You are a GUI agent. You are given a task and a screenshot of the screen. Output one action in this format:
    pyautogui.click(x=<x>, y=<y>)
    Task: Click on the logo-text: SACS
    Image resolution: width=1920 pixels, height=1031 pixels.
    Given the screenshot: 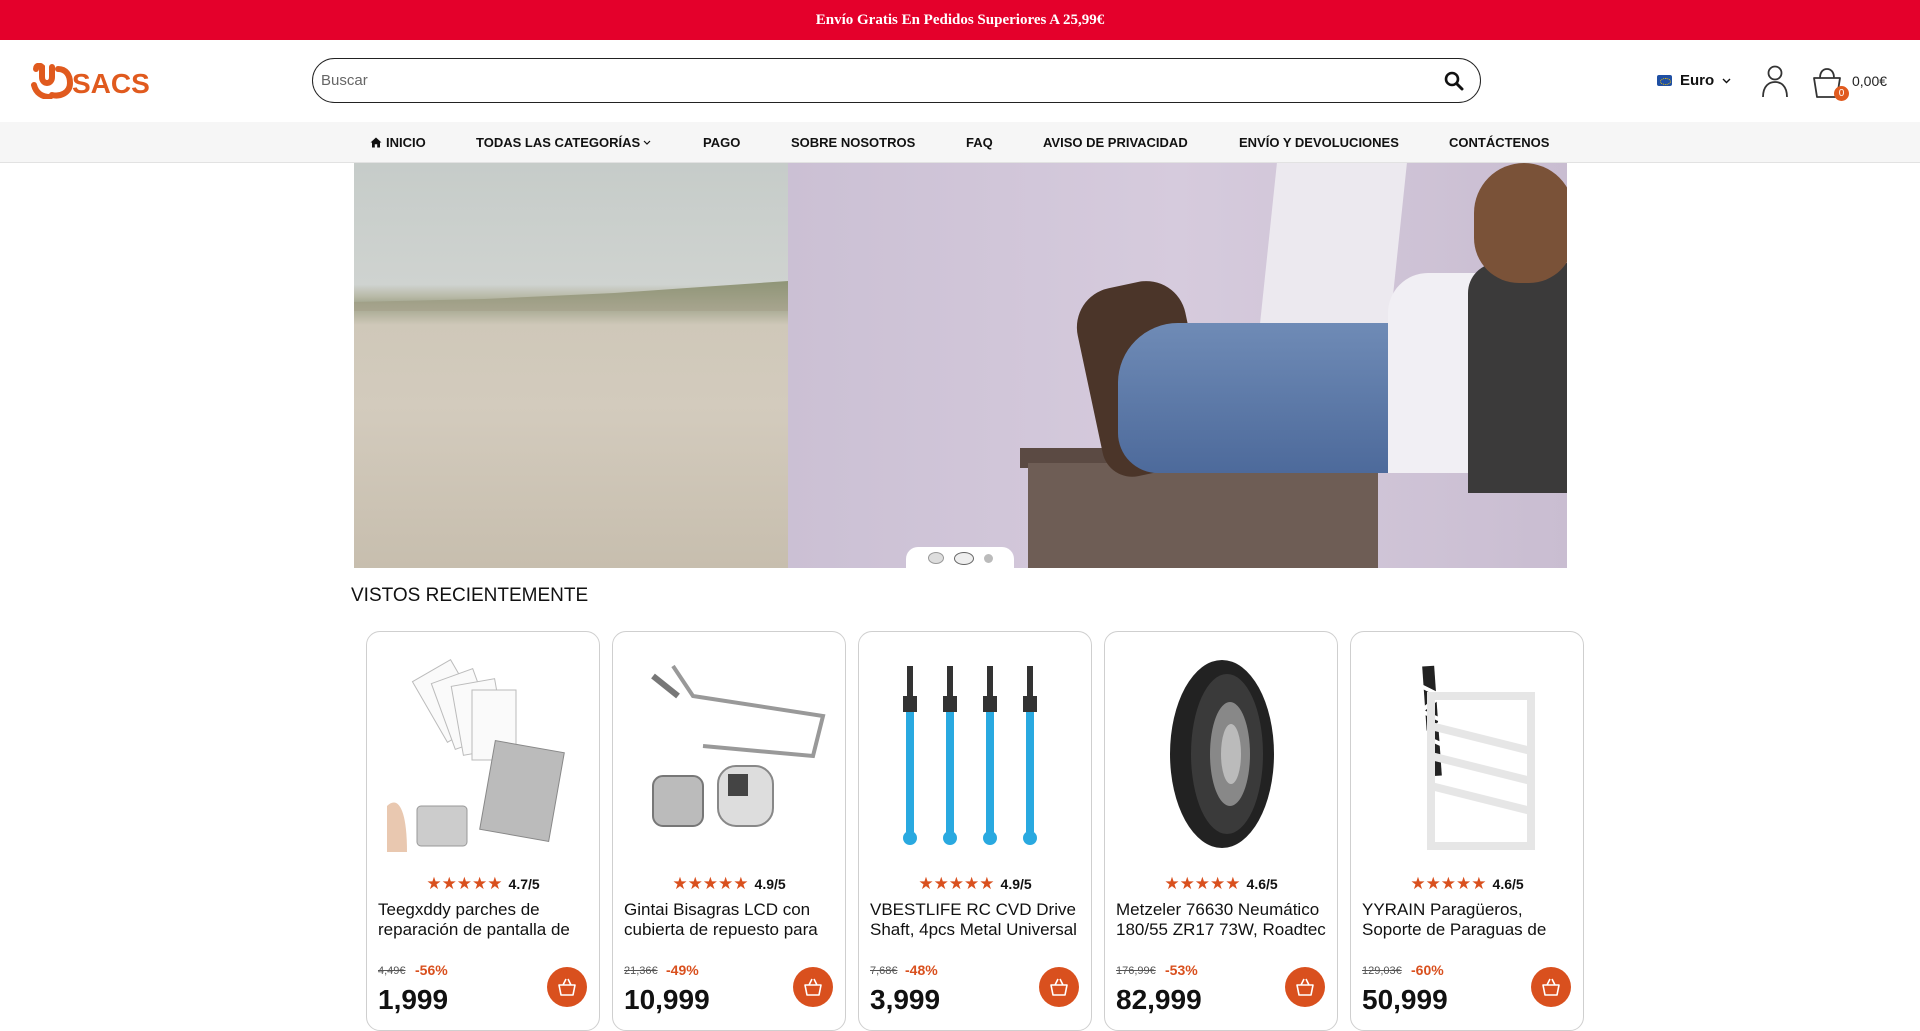 What is the action you would take?
    pyautogui.click(x=111, y=83)
    